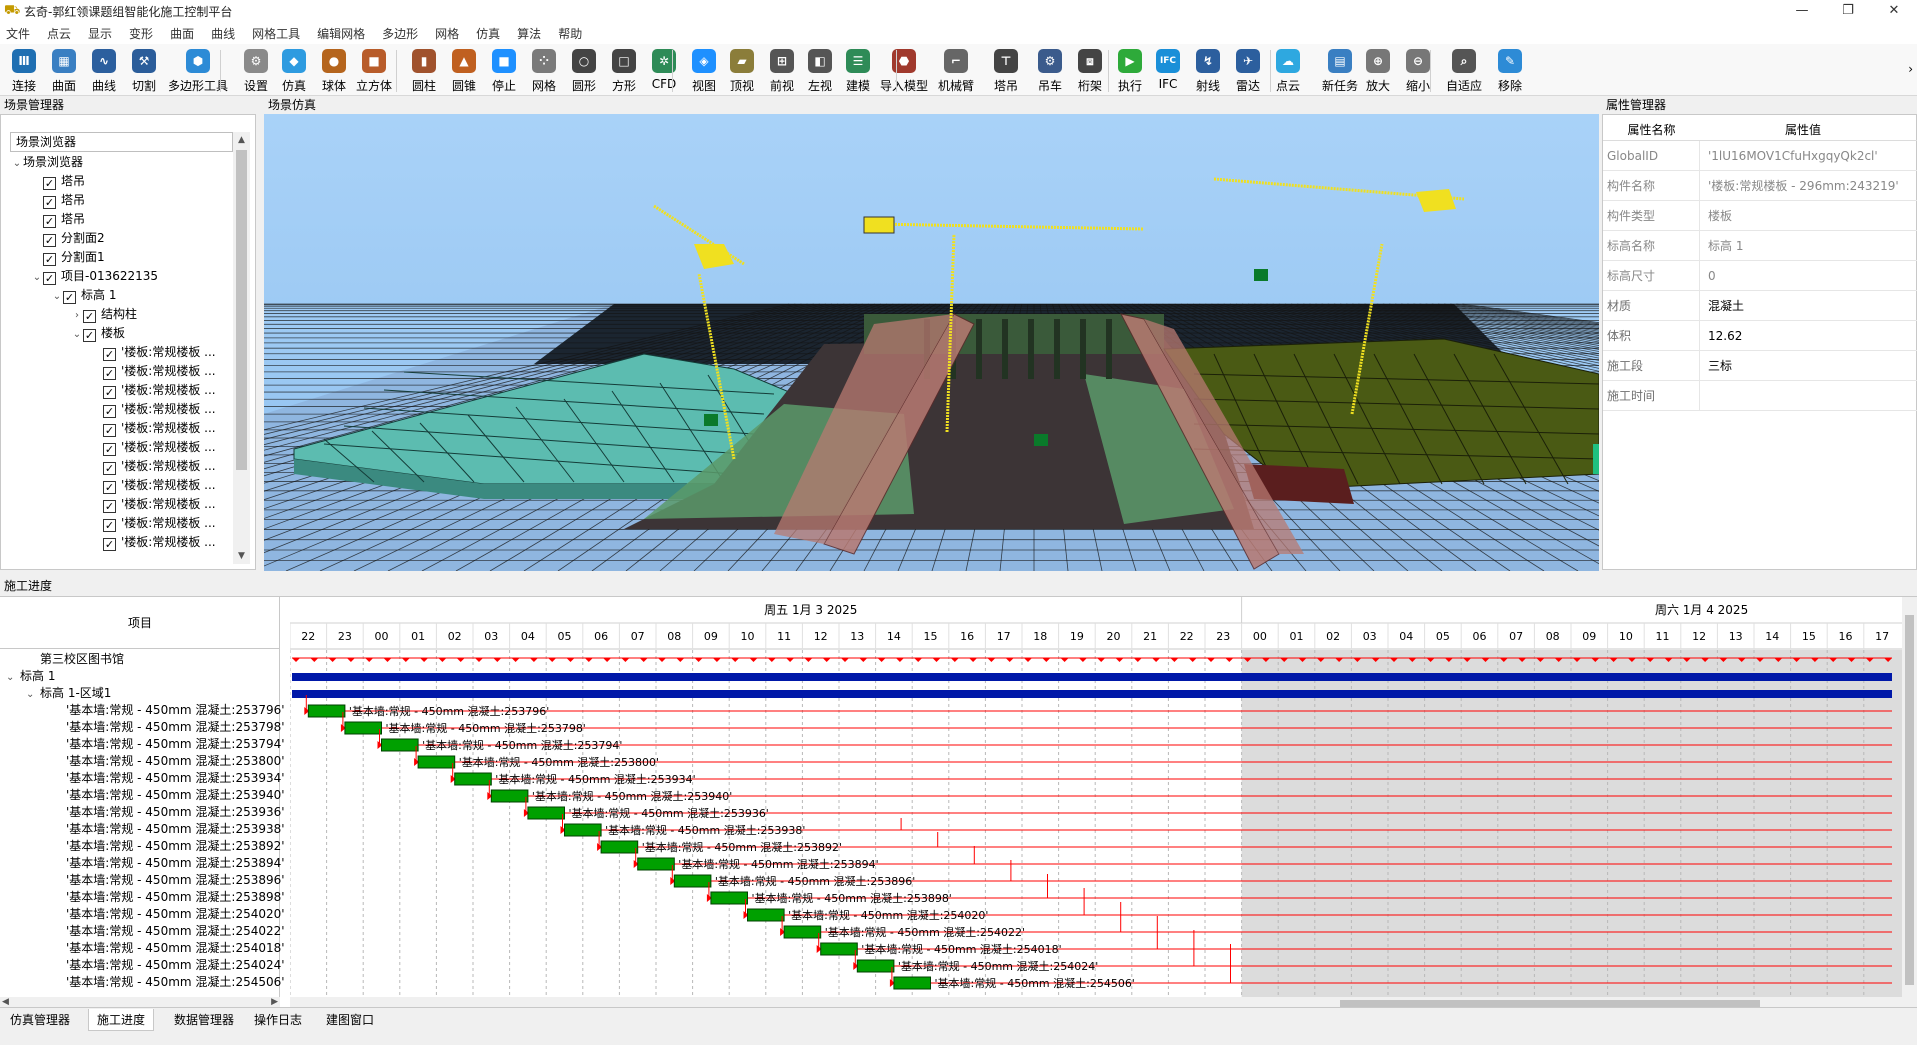 This screenshot has height=1045, width=1917. Describe the element at coordinates (144, 70) in the screenshot. I see `toolbar-button-4: ⚒ 切割` at that location.